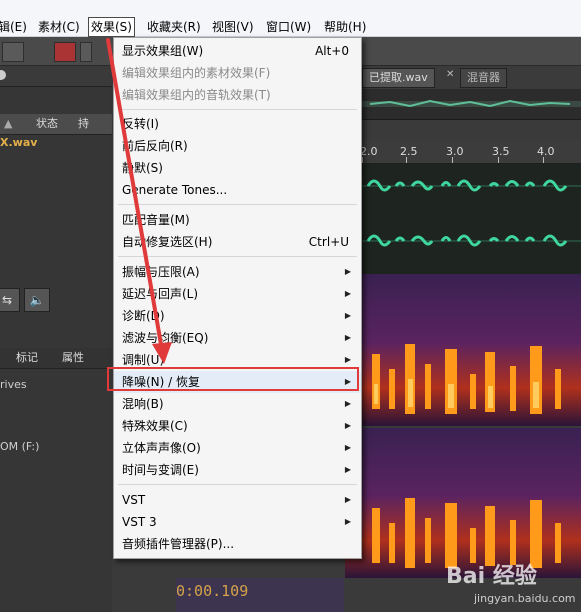  What do you see at coordinates (546, 151) in the screenshot?
I see `ruler-label: 4.0` at bounding box center [546, 151].